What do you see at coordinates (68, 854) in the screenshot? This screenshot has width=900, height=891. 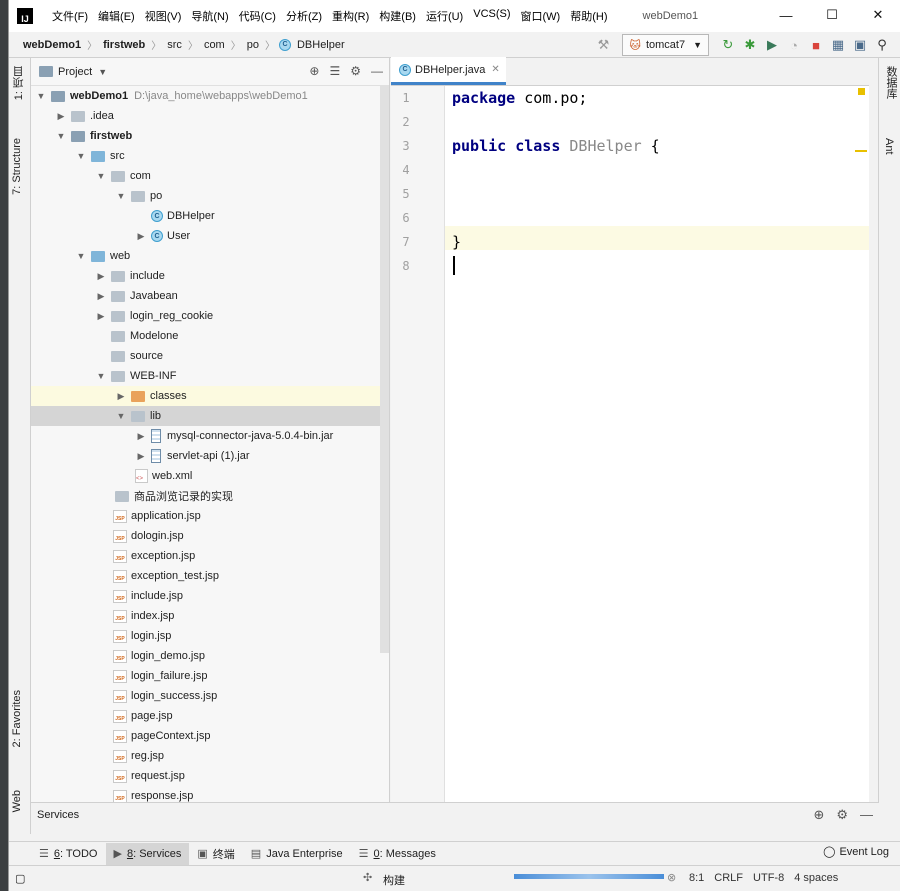 I see `todo-tool-button: ☰ 6: TODO` at bounding box center [68, 854].